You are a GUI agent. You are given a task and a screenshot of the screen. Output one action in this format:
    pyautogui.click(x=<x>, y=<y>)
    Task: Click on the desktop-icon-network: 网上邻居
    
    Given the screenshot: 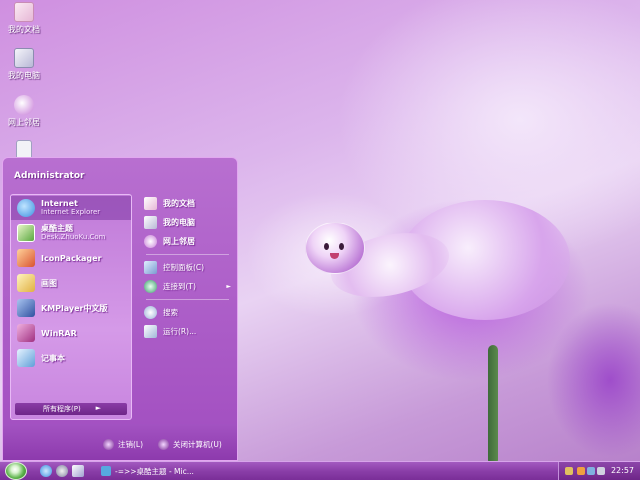 What is the action you would take?
    pyautogui.click(x=24, y=111)
    